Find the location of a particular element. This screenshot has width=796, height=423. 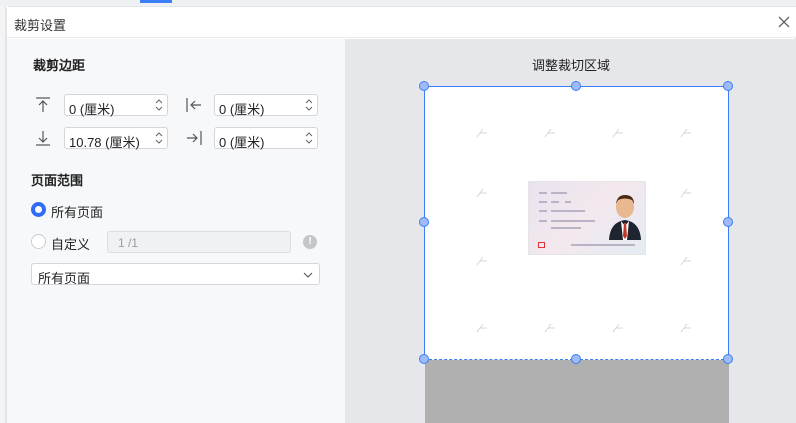

align-right-icon is located at coordinates (194, 138).